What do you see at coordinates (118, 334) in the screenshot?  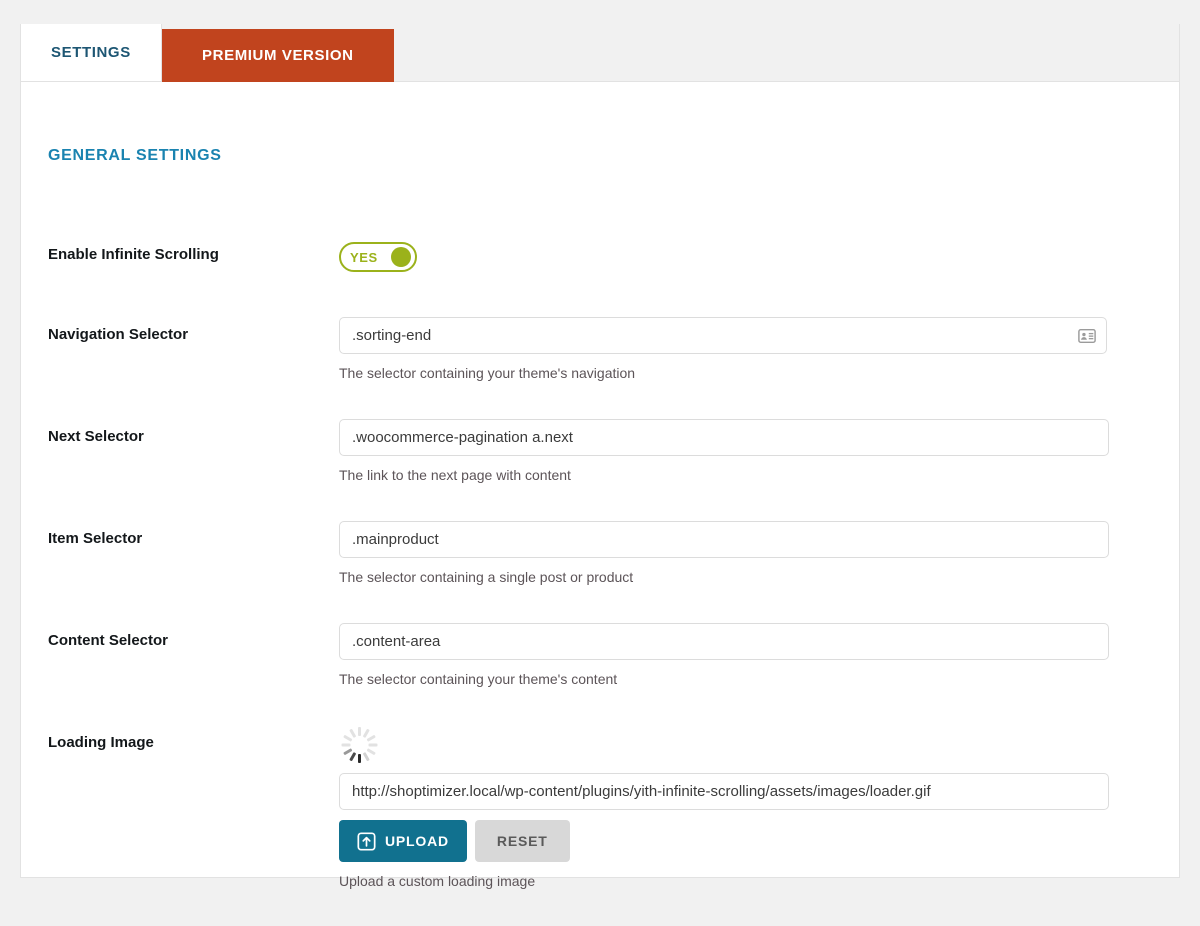 I see `label-navigation-selector: Navigation Selector` at bounding box center [118, 334].